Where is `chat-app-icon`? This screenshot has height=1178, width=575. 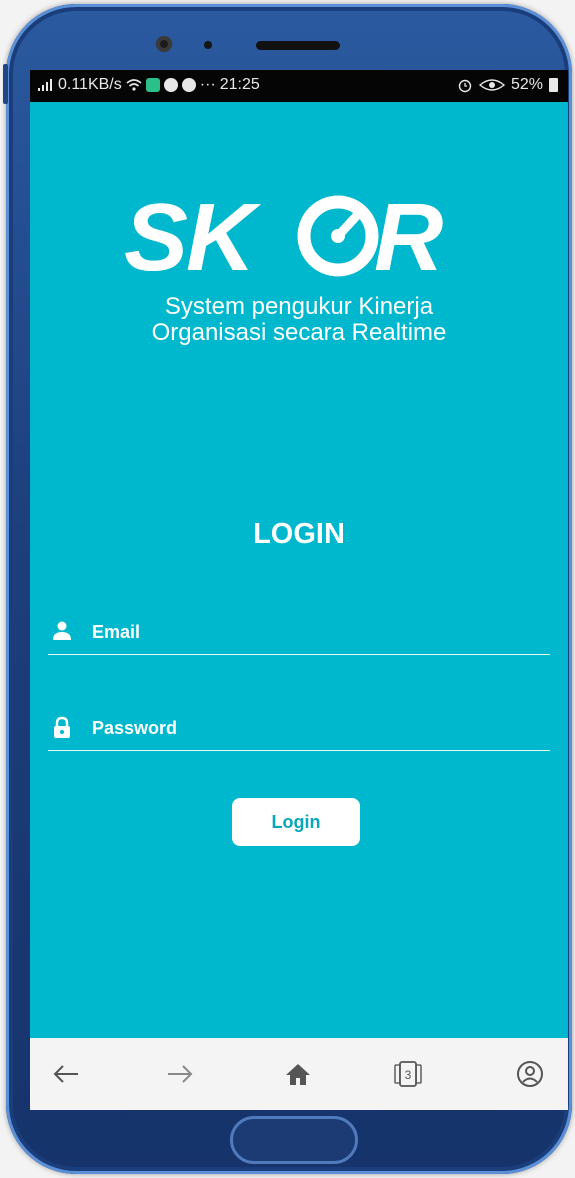 chat-app-icon is located at coordinates (152, 85).